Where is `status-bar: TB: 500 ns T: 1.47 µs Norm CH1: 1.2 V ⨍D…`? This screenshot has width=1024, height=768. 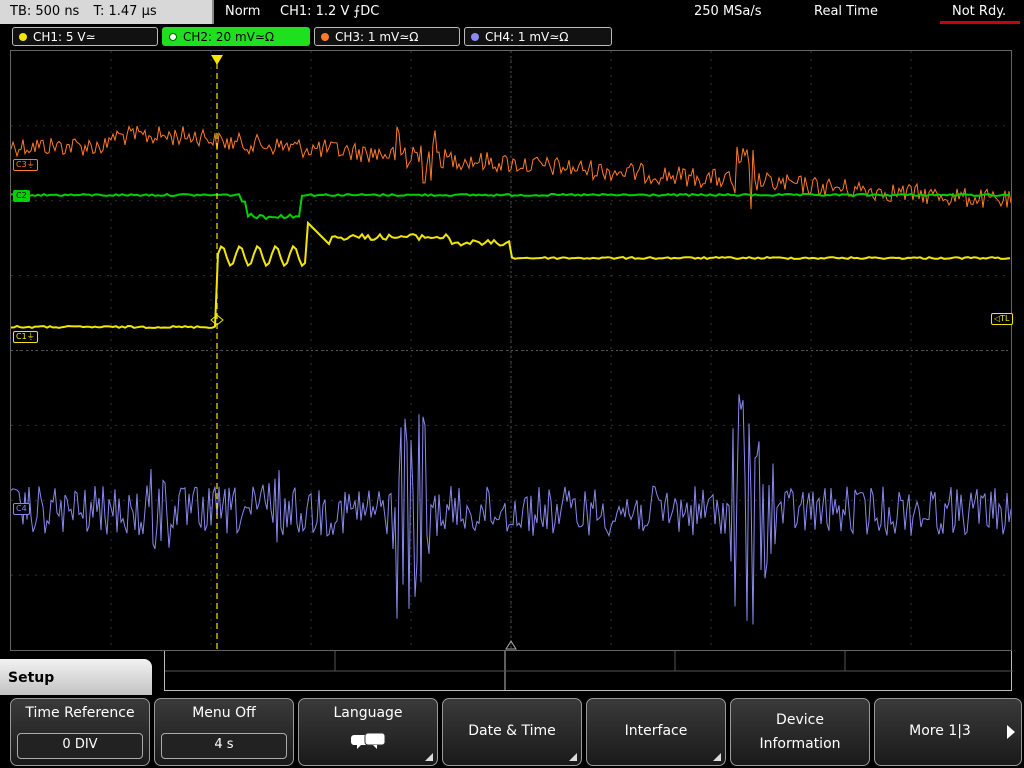
status-bar: TB: 500 ns T: 1.47 µs Norm CH1: 1.2 V ⨍D… is located at coordinates (512, 12).